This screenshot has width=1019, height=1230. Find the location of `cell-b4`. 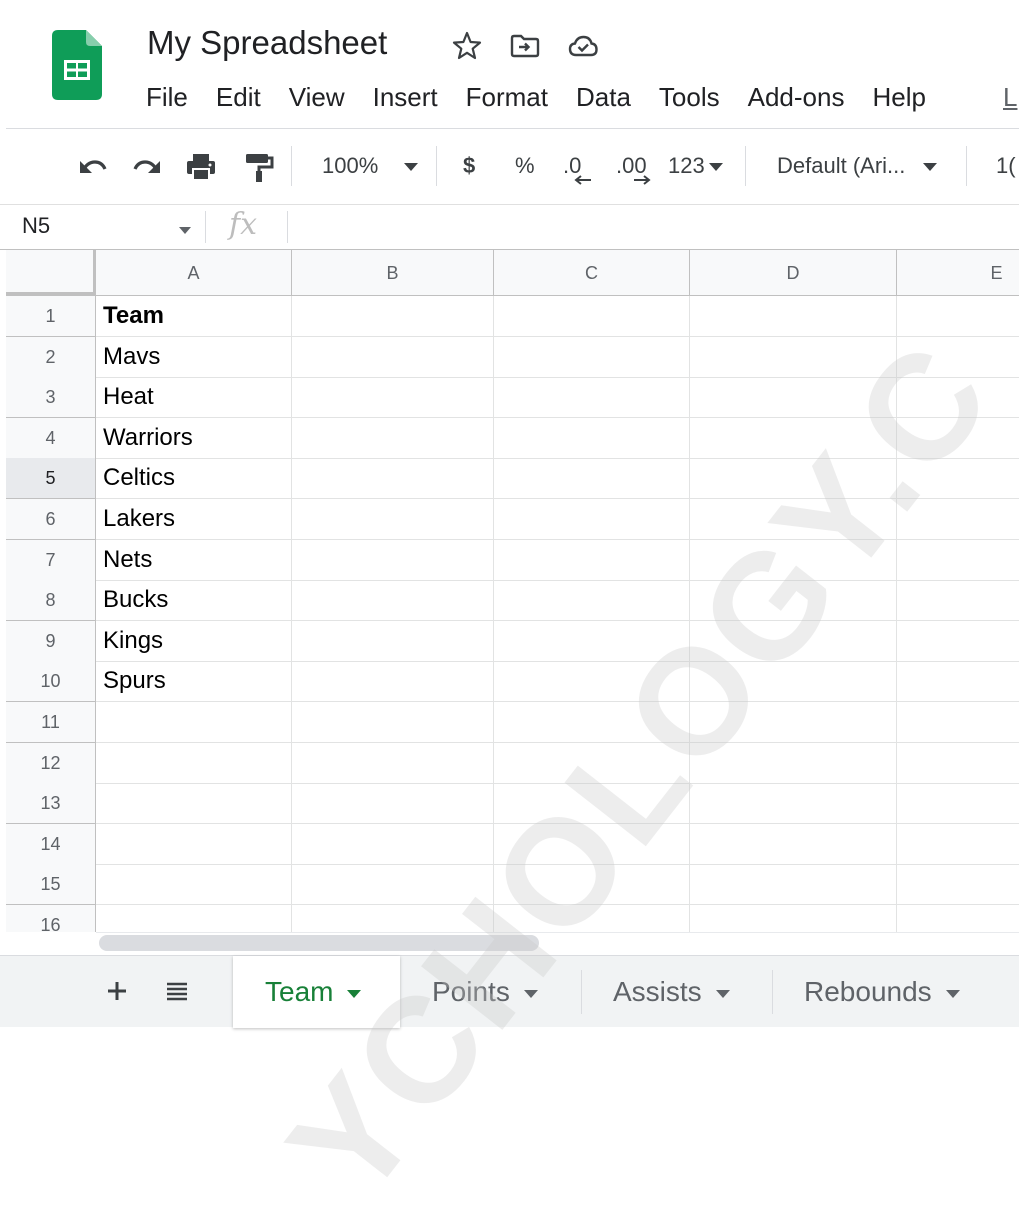

cell-b4 is located at coordinates (393, 438).